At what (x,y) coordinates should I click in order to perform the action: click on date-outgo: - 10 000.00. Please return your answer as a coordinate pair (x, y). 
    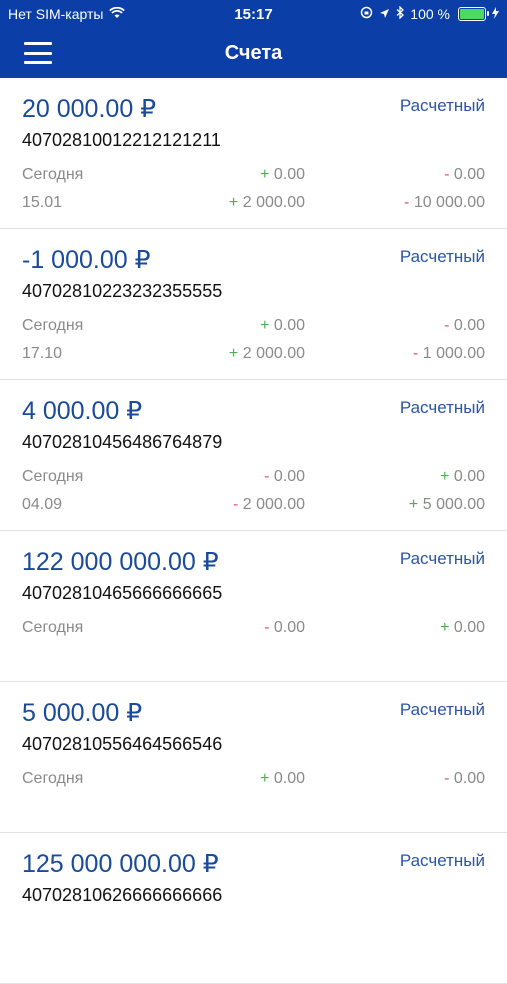
    Looking at the image, I should click on (444, 203).